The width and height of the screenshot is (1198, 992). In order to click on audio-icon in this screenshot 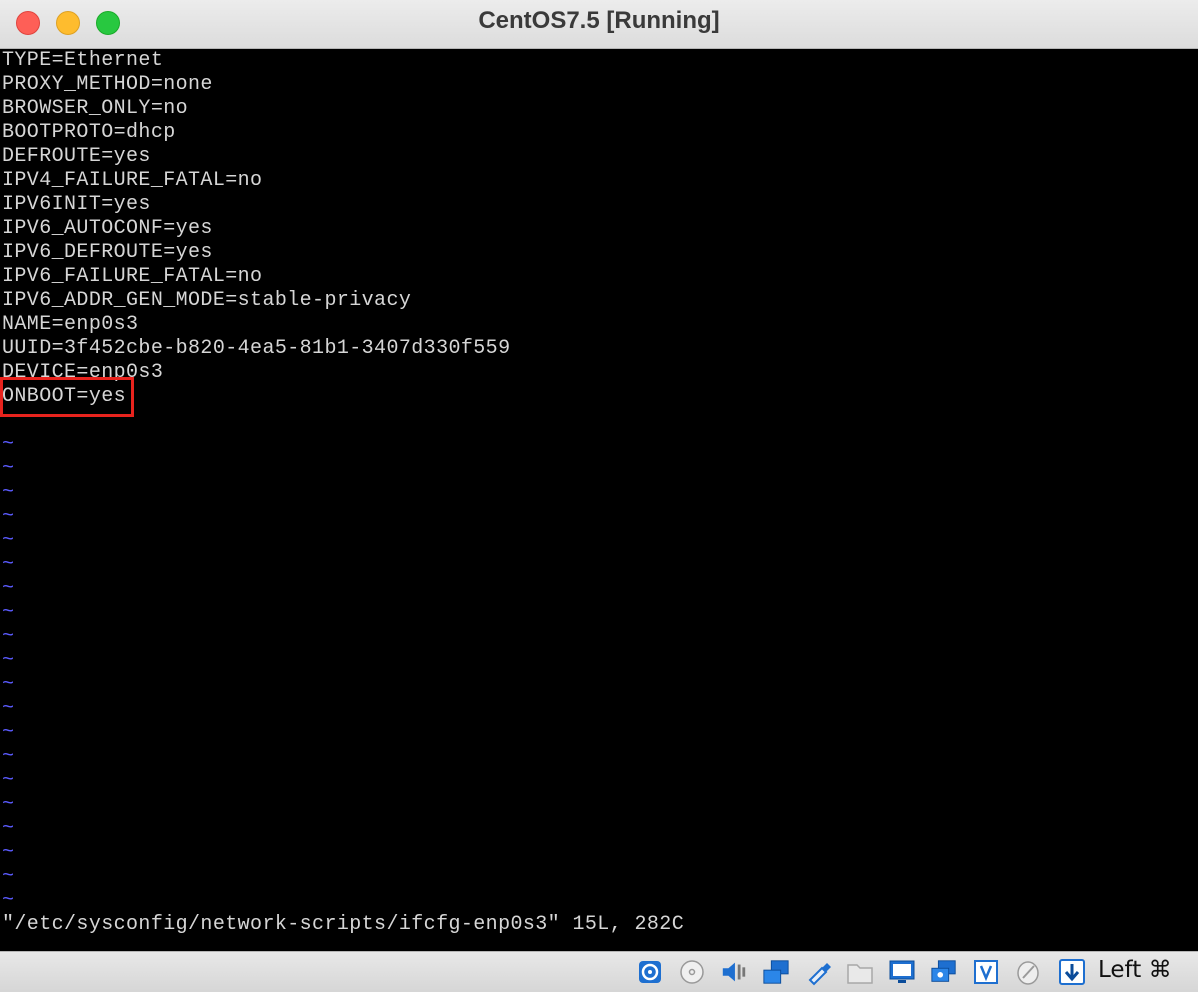, I will do `click(734, 972)`.